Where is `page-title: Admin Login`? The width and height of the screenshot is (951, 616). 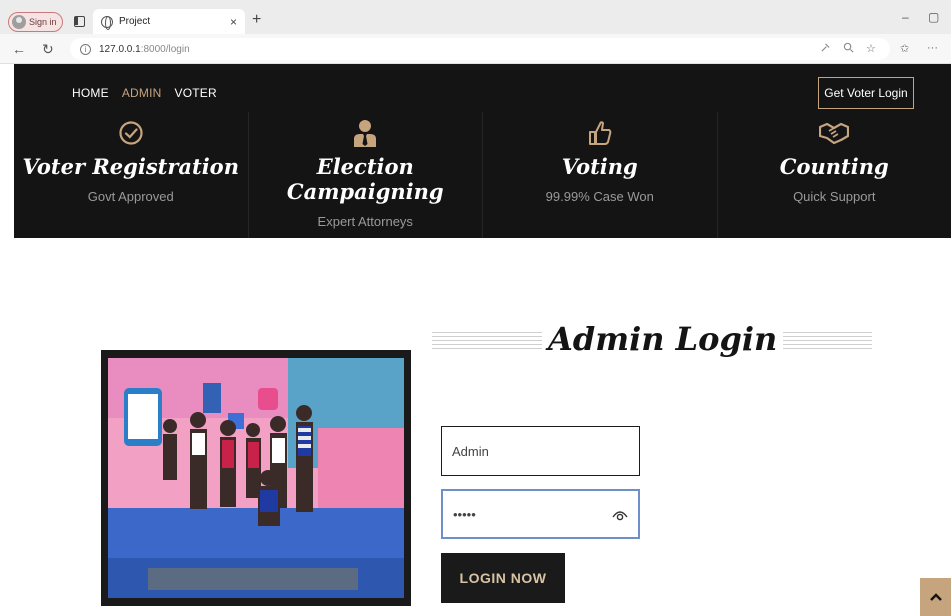
page-title: Admin Login is located at coordinates (663, 339).